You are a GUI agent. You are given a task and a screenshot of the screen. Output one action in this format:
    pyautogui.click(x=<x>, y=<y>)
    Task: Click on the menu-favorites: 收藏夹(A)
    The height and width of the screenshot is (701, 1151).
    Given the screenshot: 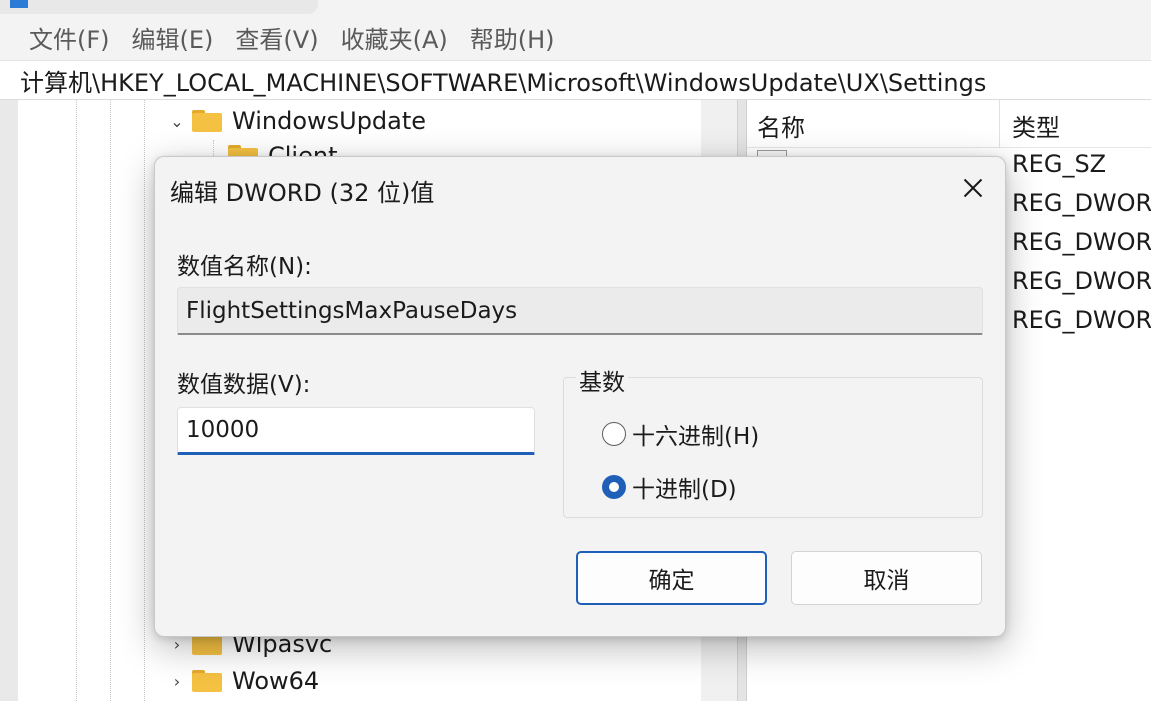 What is the action you would take?
    pyautogui.click(x=394, y=37)
    